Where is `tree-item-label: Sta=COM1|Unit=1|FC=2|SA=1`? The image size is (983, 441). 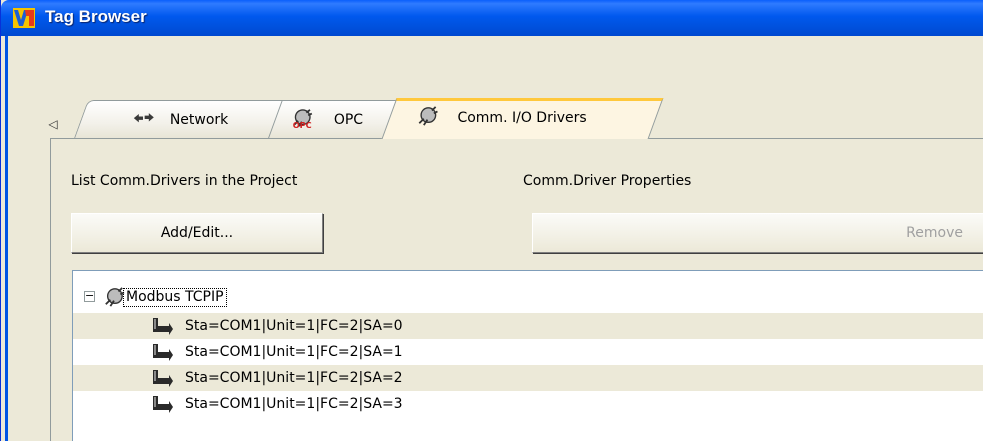 tree-item-label: Sta=COM1|Unit=1|FC=2|SA=1 is located at coordinates (294, 352).